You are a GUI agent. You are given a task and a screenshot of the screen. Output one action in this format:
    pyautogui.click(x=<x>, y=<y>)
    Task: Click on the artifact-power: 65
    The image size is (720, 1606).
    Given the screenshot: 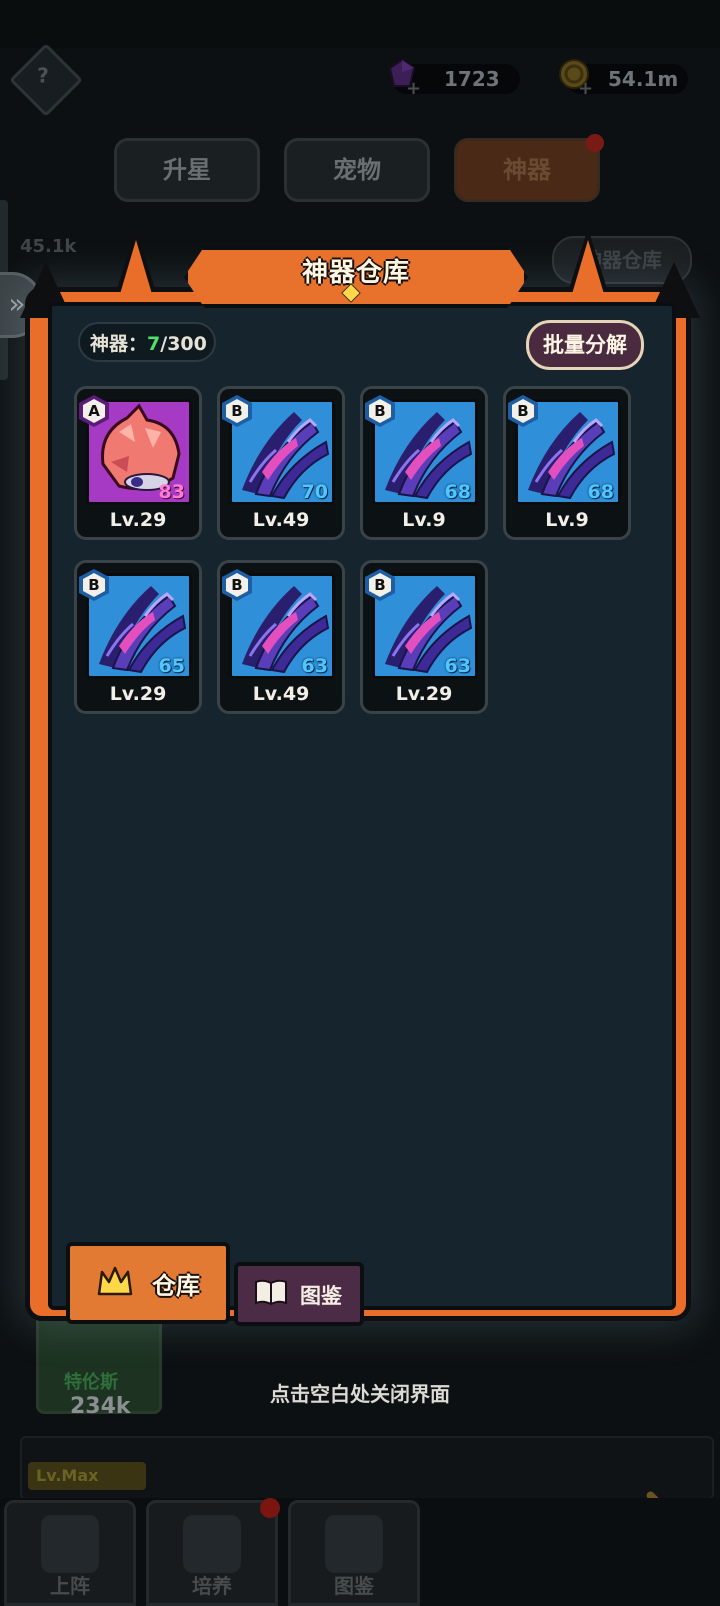 What is the action you would take?
    pyautogui.click(x=171, y=666)
    